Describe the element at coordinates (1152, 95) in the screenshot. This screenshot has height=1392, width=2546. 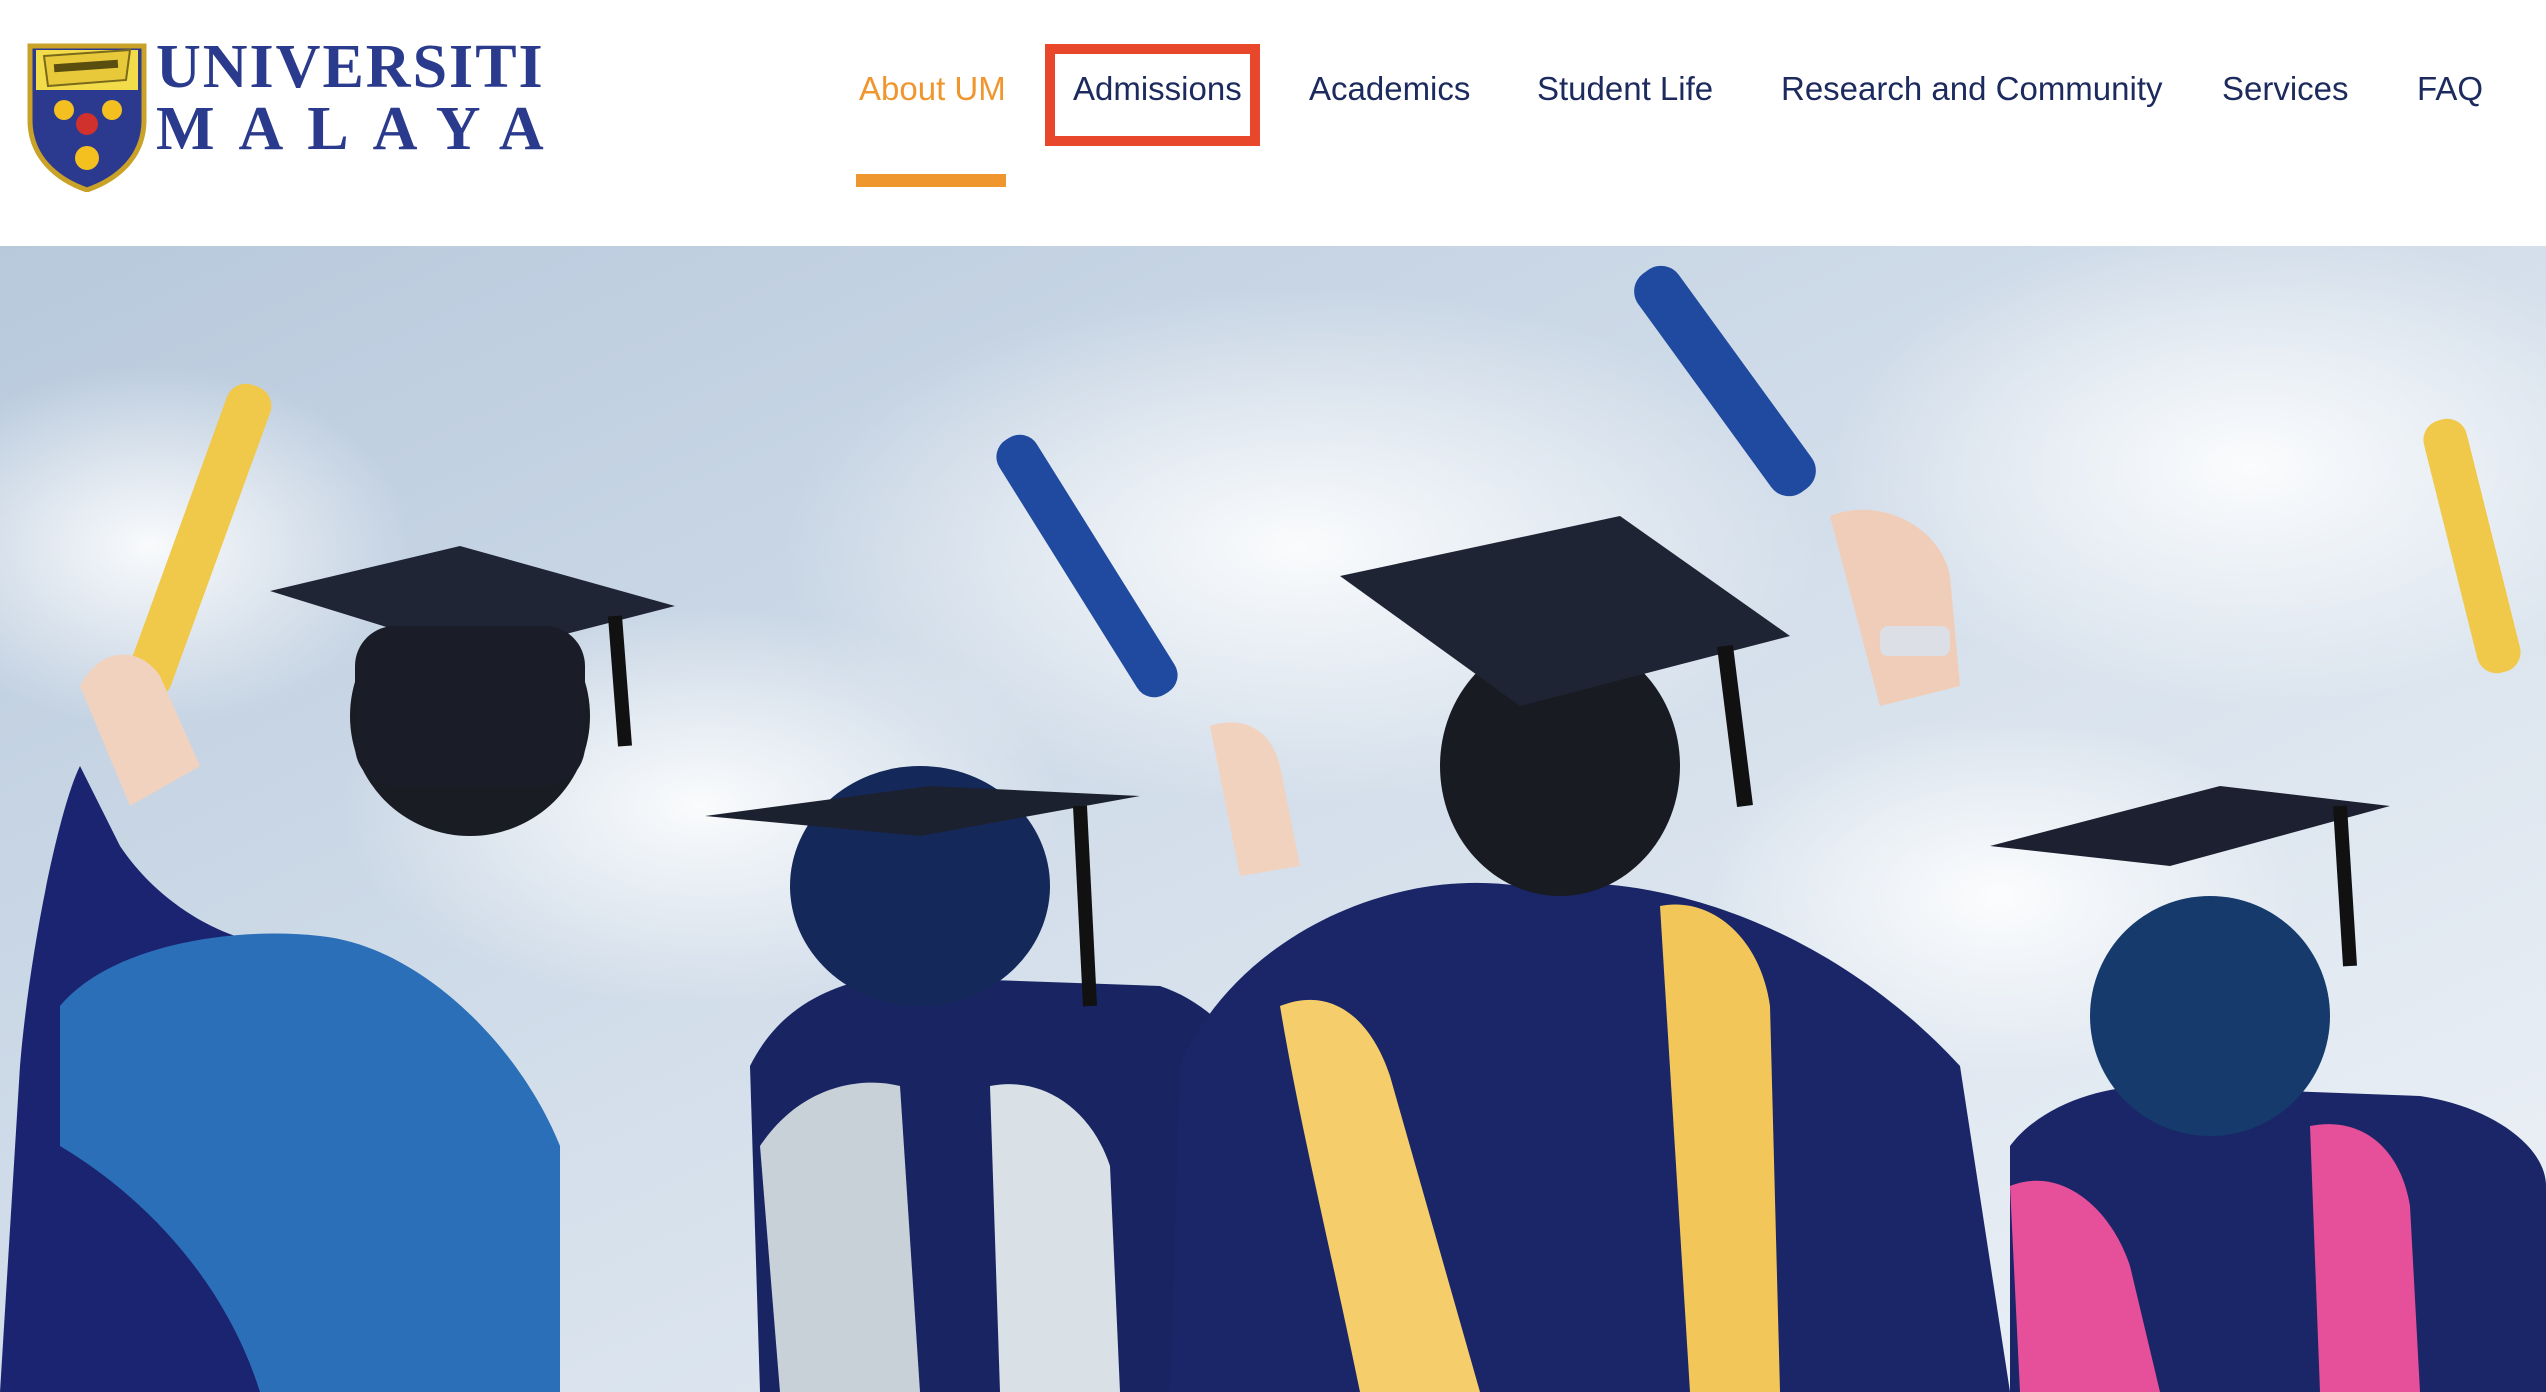
I see `admissions-highlight-box` at that location.